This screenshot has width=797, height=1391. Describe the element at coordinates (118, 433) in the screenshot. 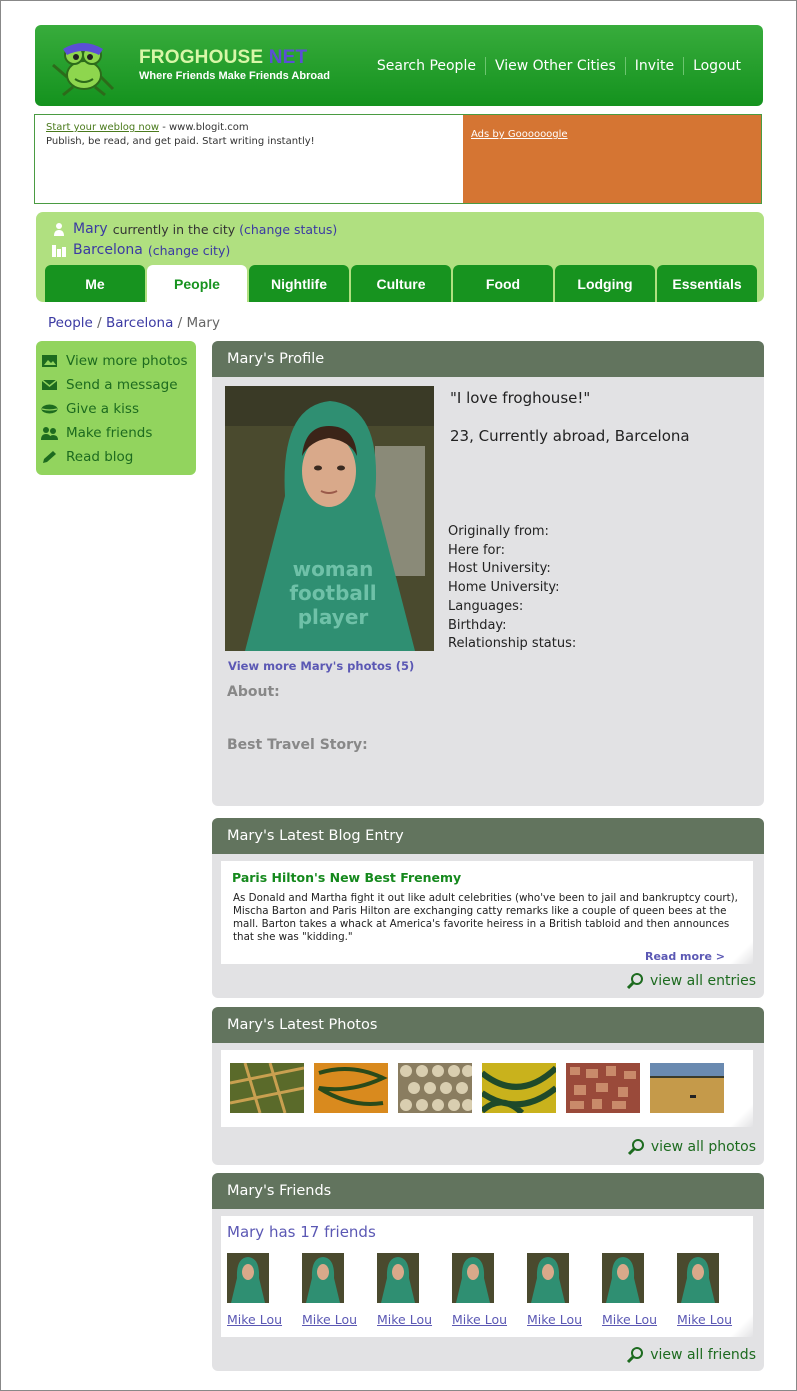

I see `make-friends-link: Make friends` at that location.